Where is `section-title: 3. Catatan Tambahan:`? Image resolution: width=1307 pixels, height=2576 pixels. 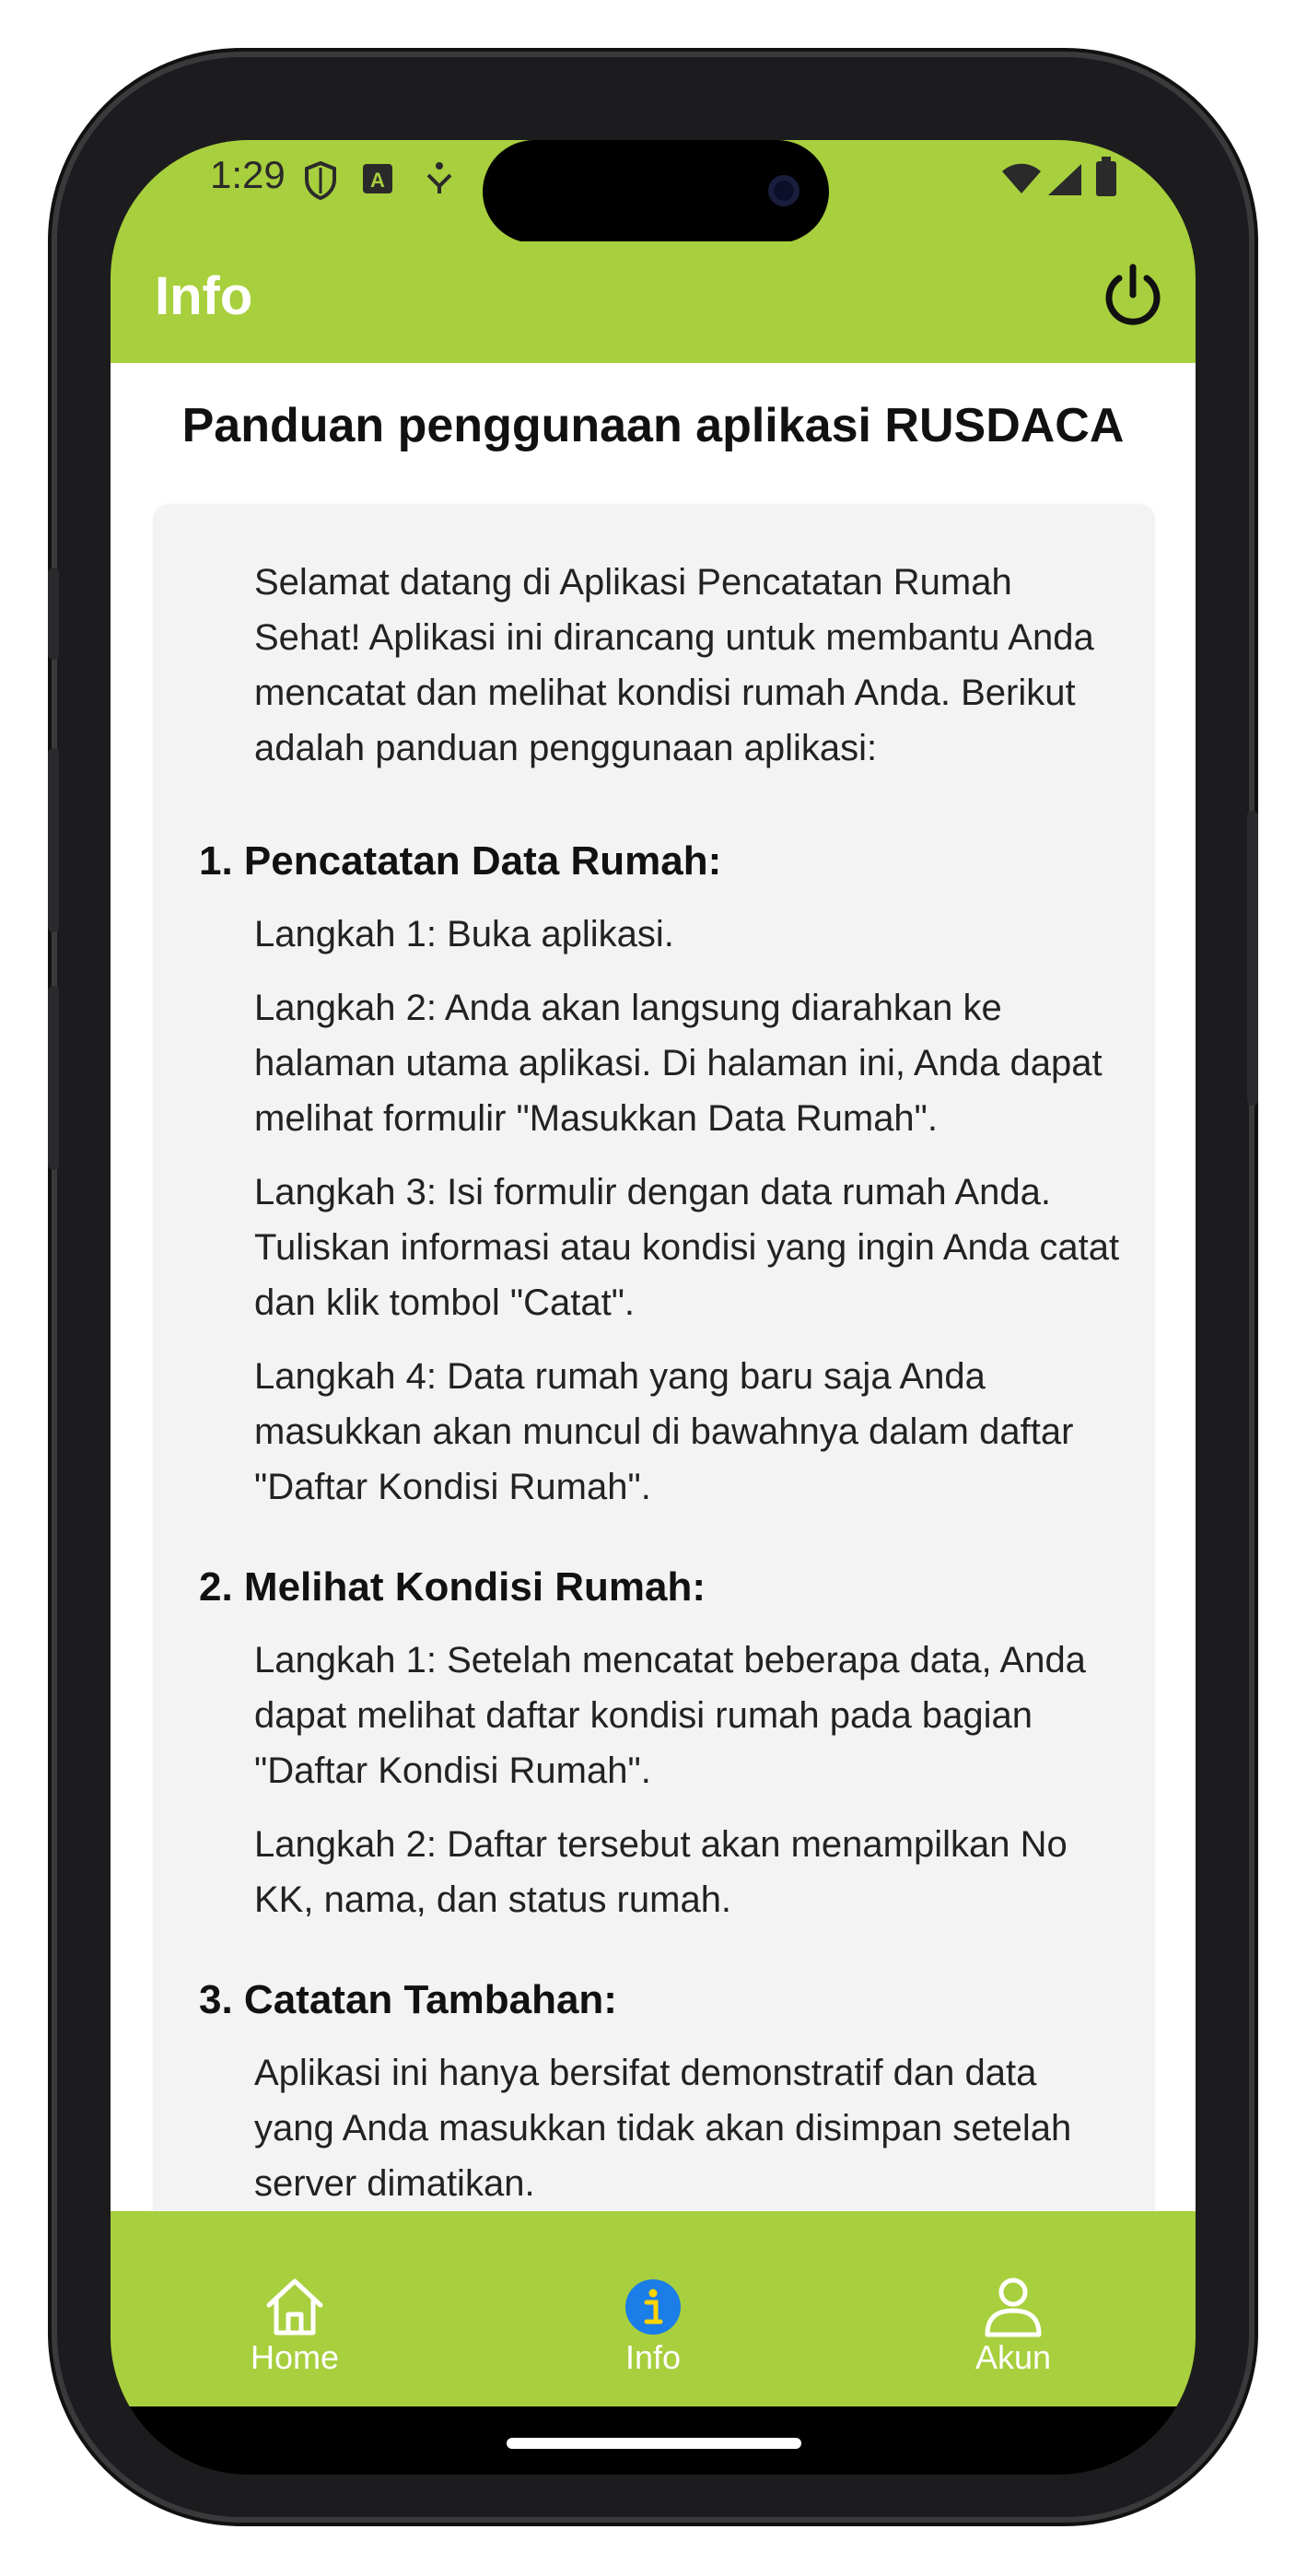 section-title: 3. Catatan Tambahan: is located at coordinates (408, 2000).